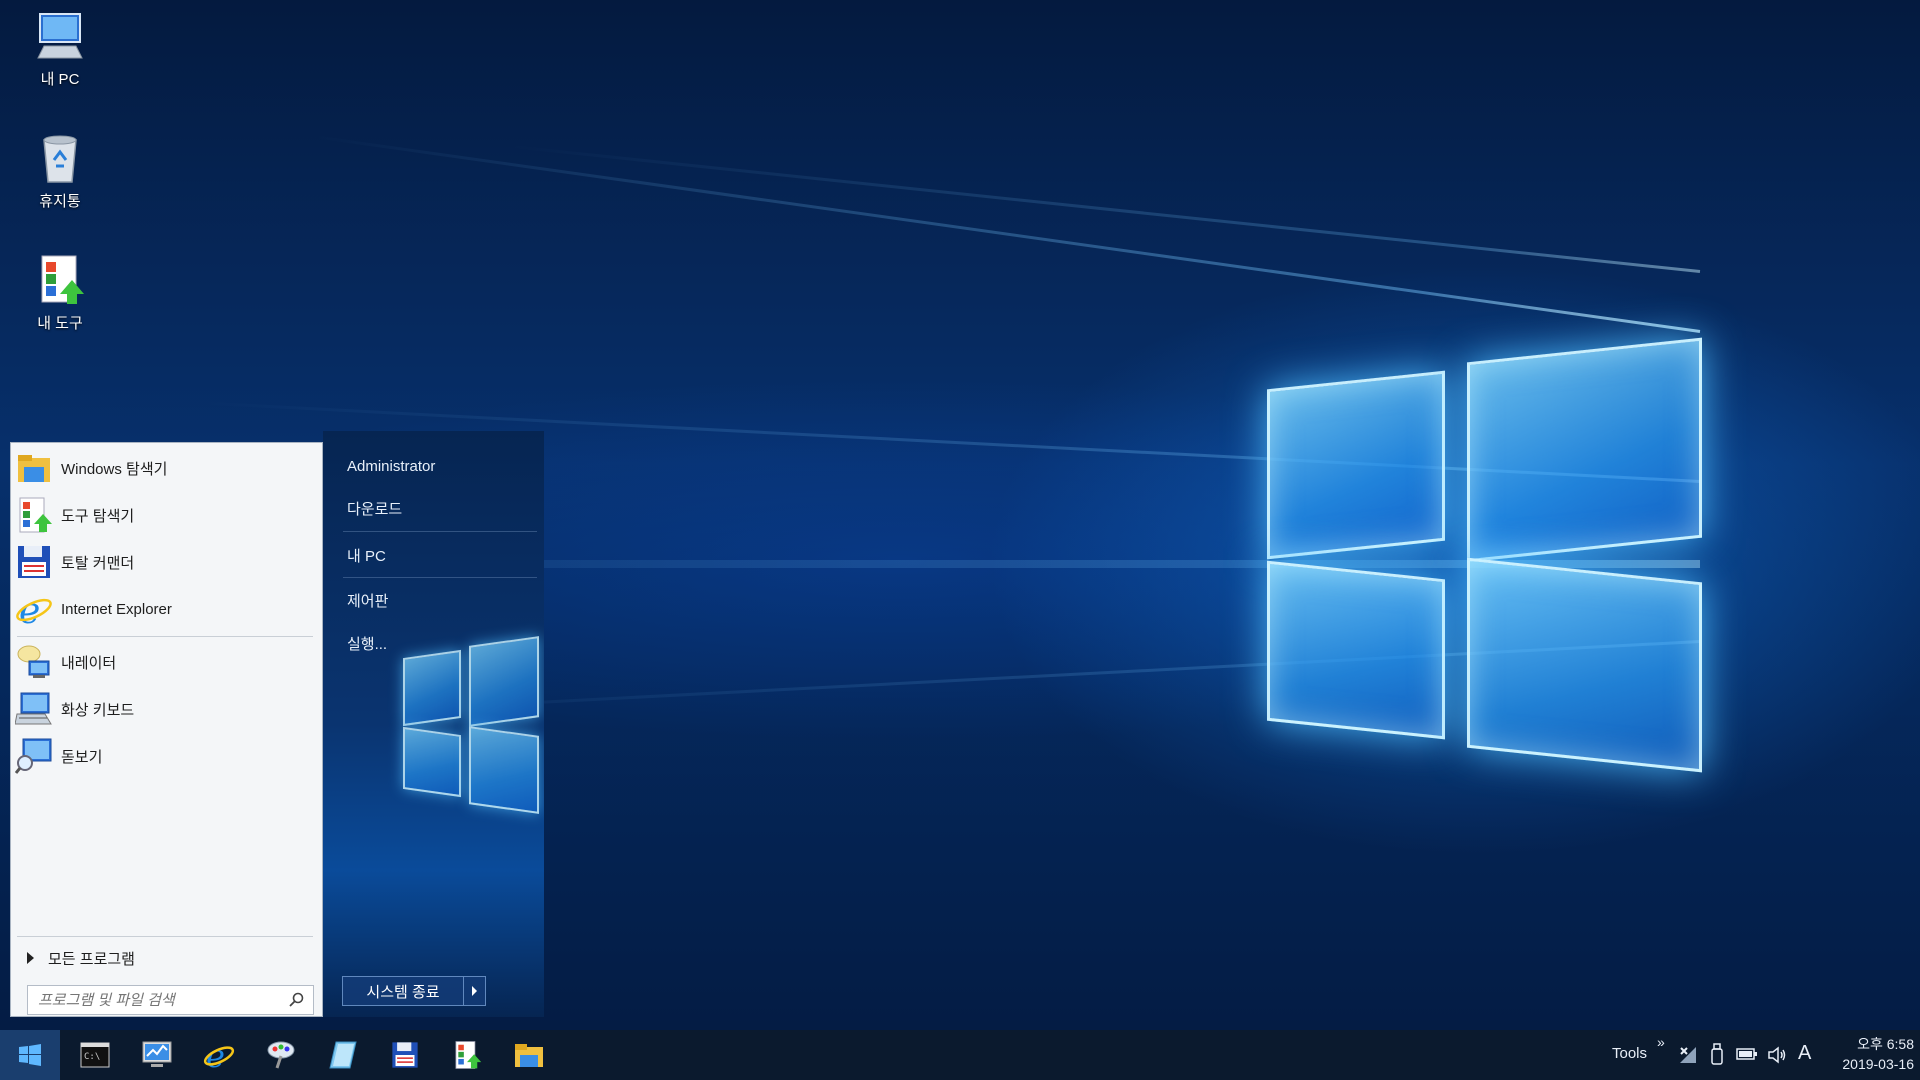 The image size is (1920, 1080). I want to click on place-label: 내 PC, so click(366, 556).